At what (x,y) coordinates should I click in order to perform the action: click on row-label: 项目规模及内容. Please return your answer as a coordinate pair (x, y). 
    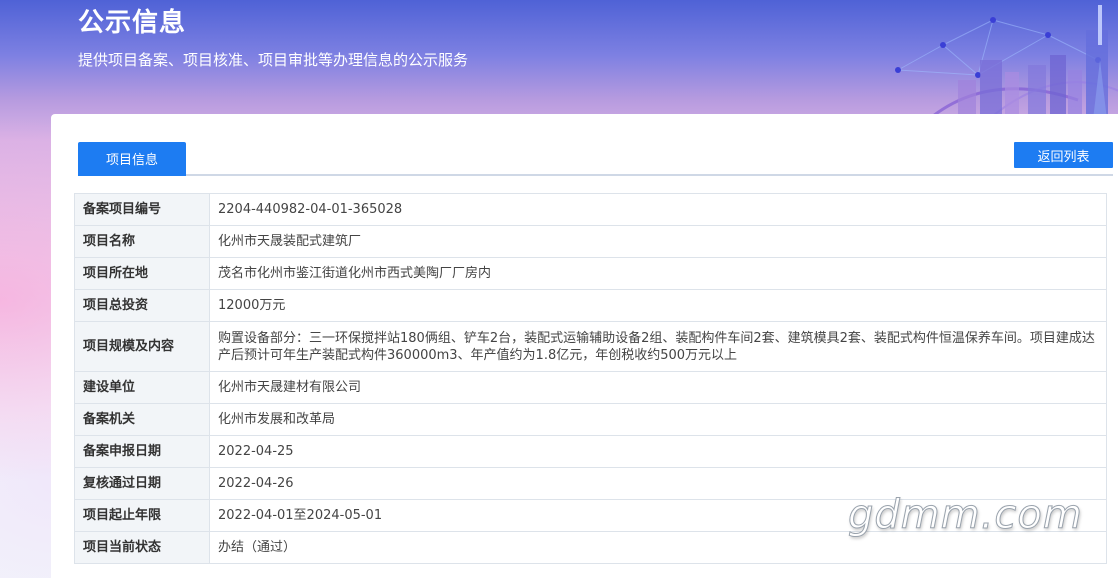
    Looking at the image, I should click on (142, 346).